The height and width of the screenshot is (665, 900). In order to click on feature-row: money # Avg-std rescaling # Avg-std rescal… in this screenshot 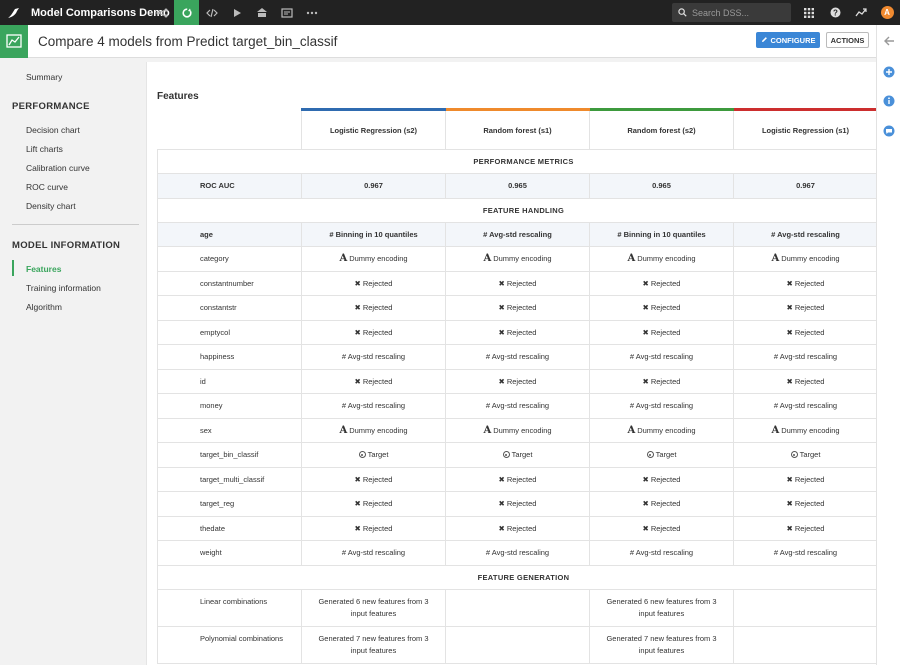, I will do `click(516, 406)`.